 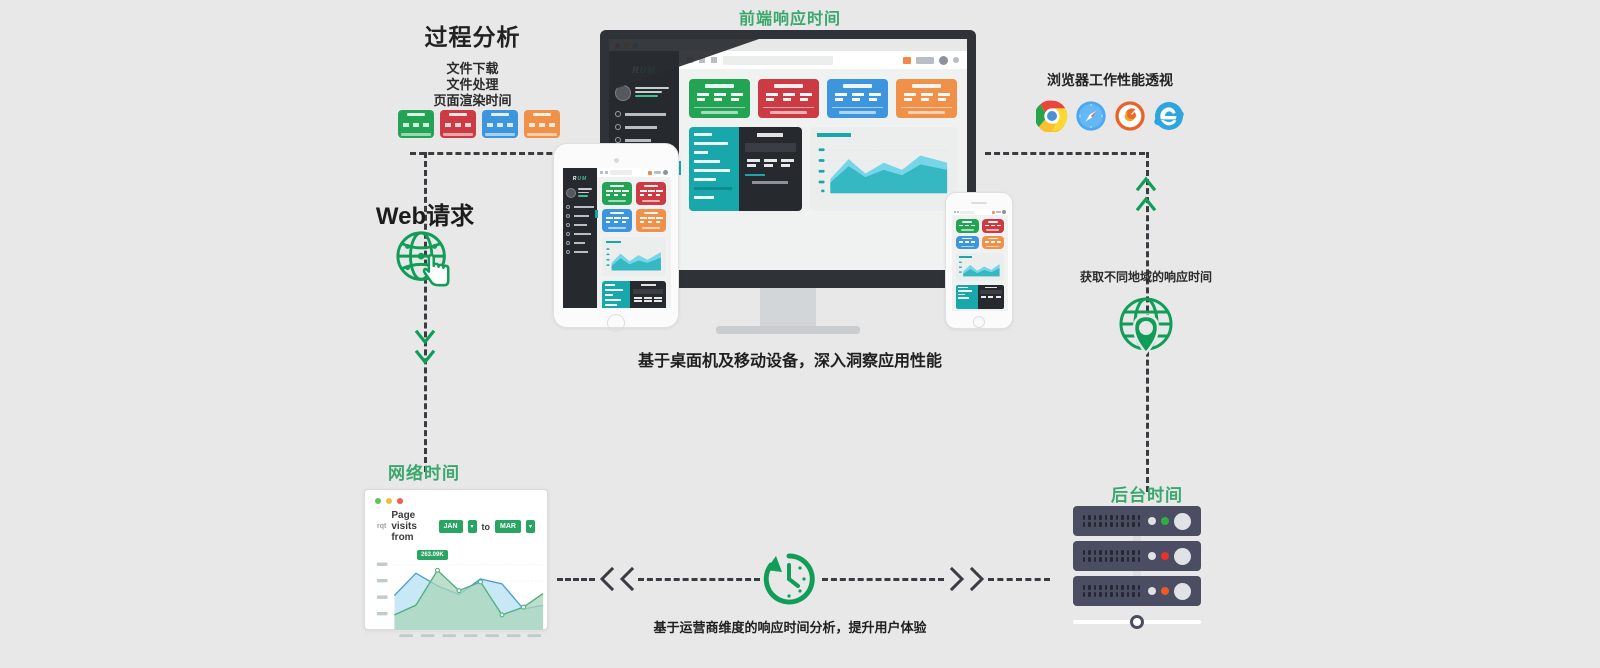 What do you see at coordinates (616, 160) in the screenshot?
I see `tablet-camera` at bounding box center [616, 160].